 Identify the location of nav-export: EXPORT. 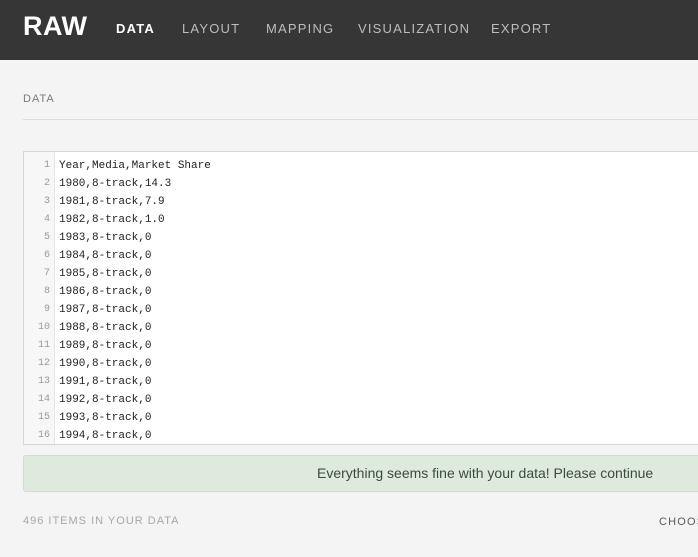
(521, 28).